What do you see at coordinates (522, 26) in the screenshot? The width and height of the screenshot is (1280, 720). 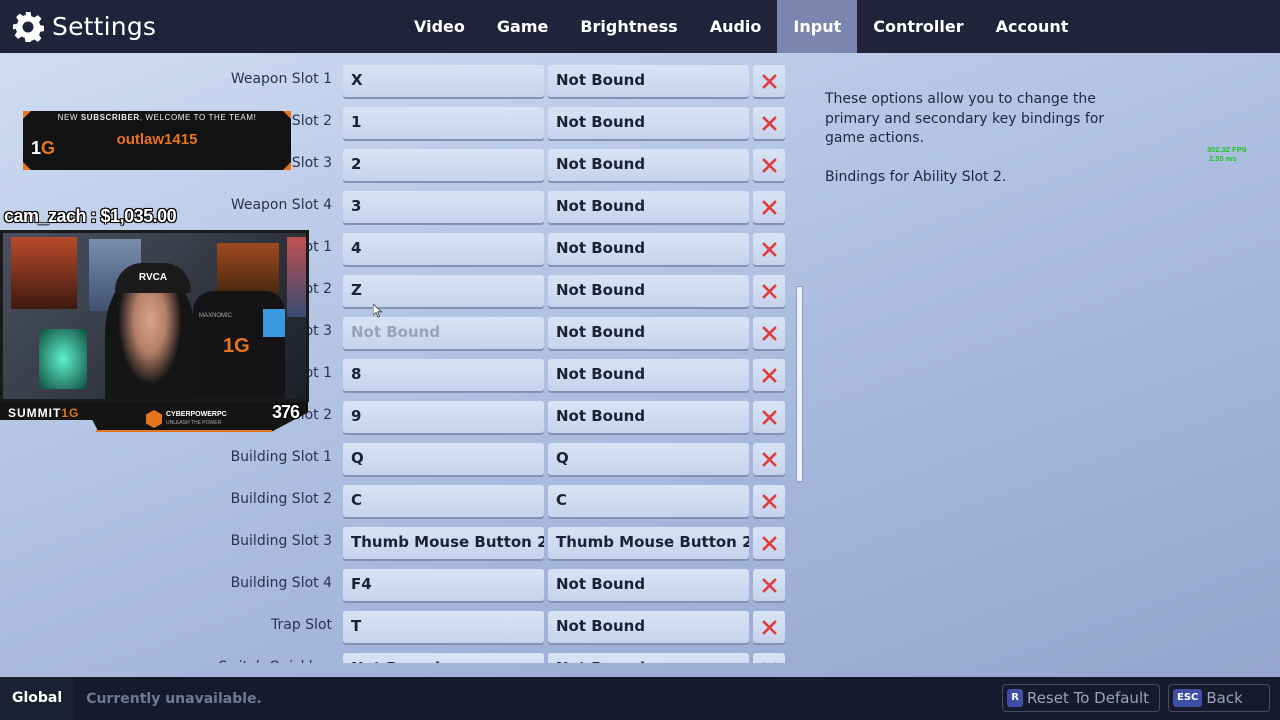 I see `tab-game: Game` at bounding box center [522, 26].